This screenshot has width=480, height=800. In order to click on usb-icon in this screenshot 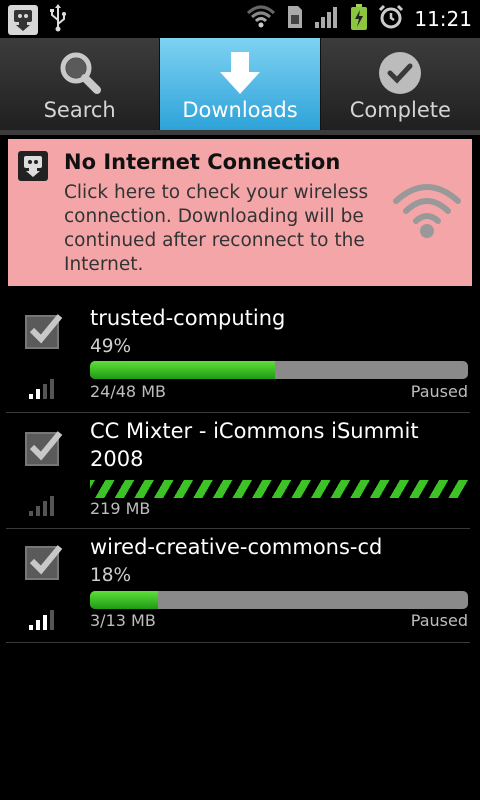, I will do `click(58, 20)`.